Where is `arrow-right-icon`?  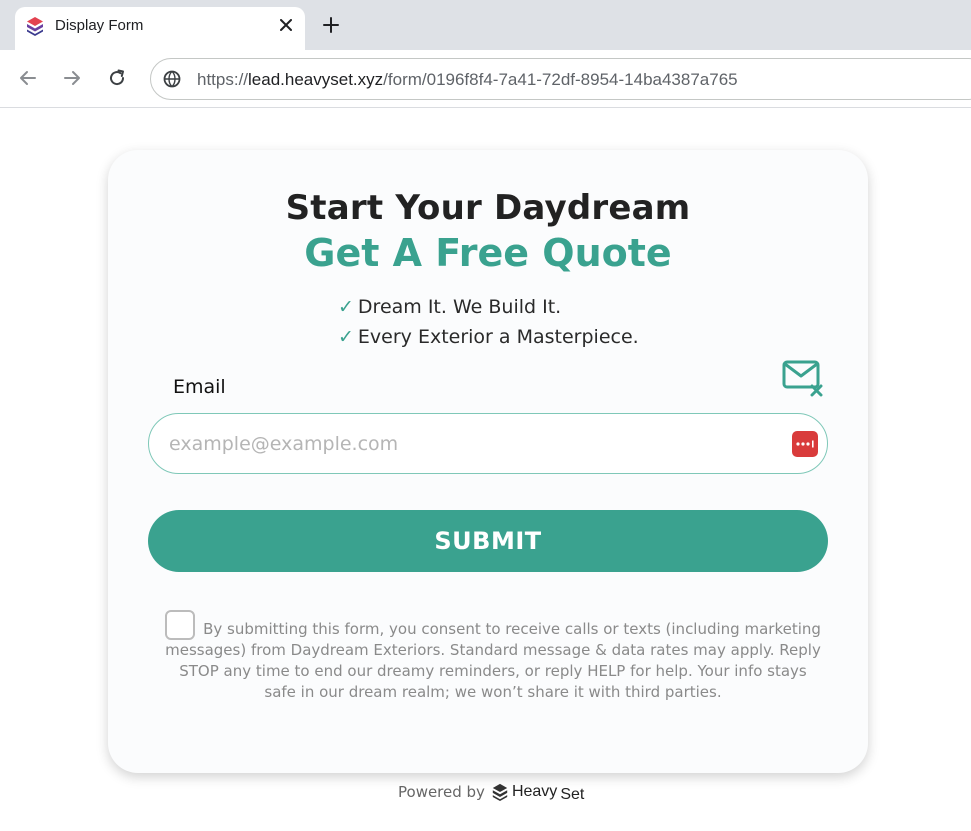
arrow-right-icon is located at coordinates (72, 78).